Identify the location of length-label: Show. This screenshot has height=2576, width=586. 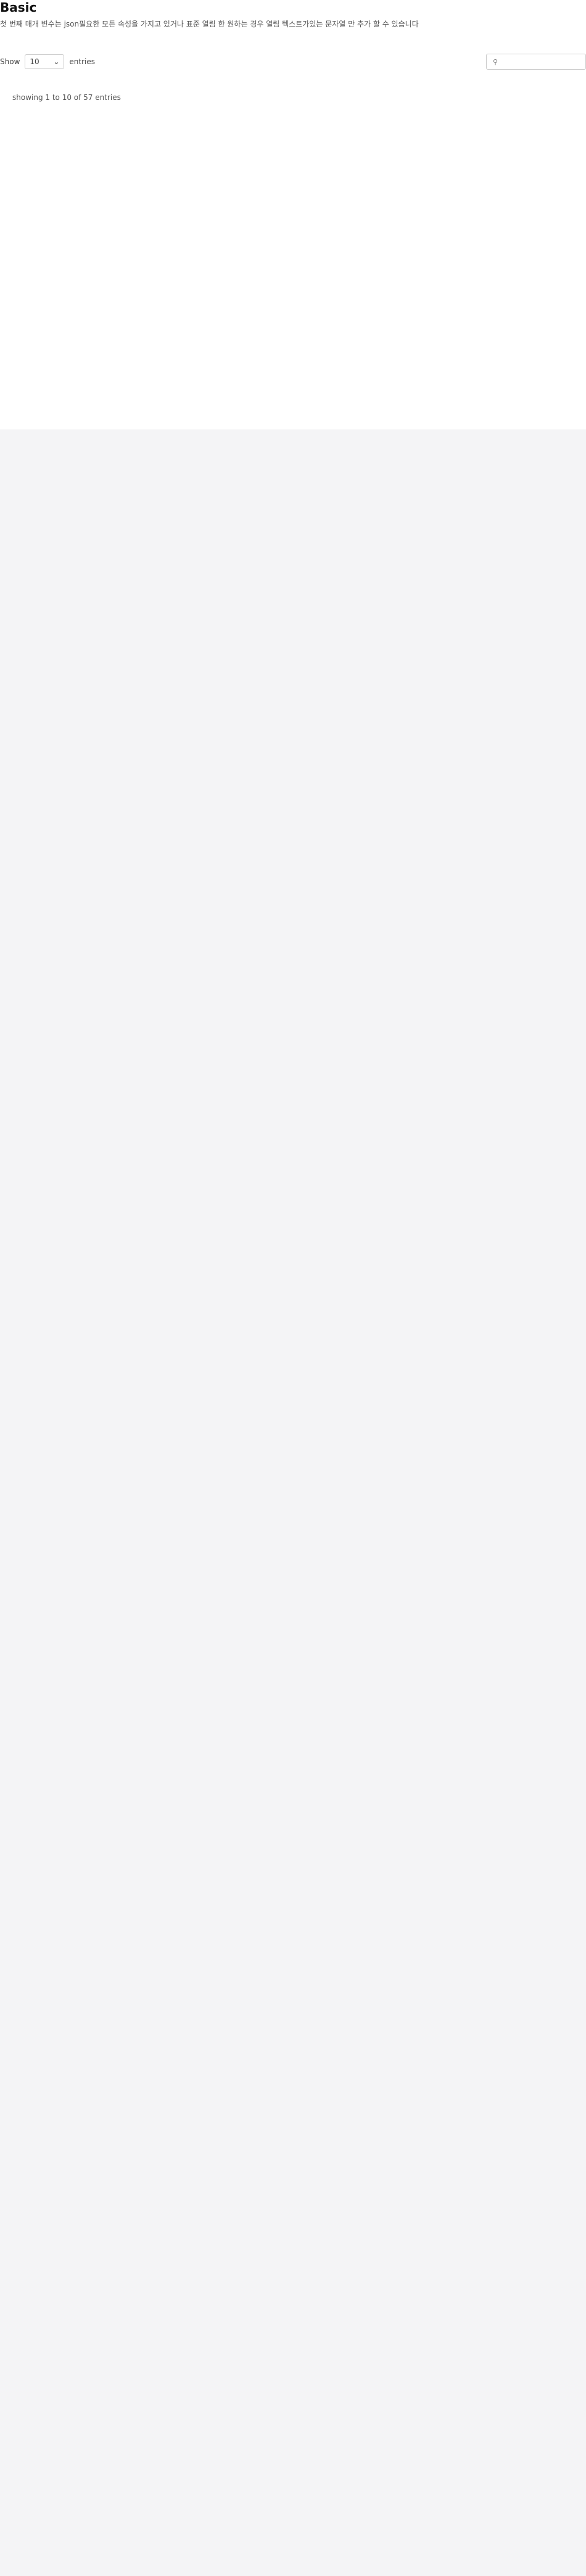
(10, 61).